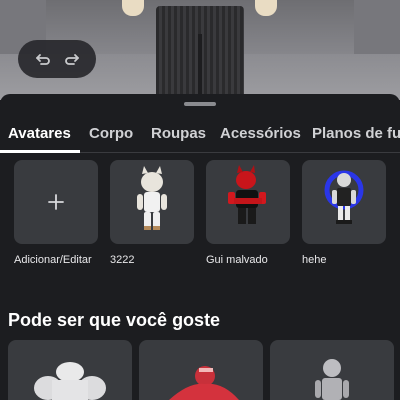 The height and width of the screenshot is (400, 400). What do you see at coordinates (356, 133) in the screenshot?
I see `tab-planos-de-fundo: Planos de fu` at bounding box center [356, 133].